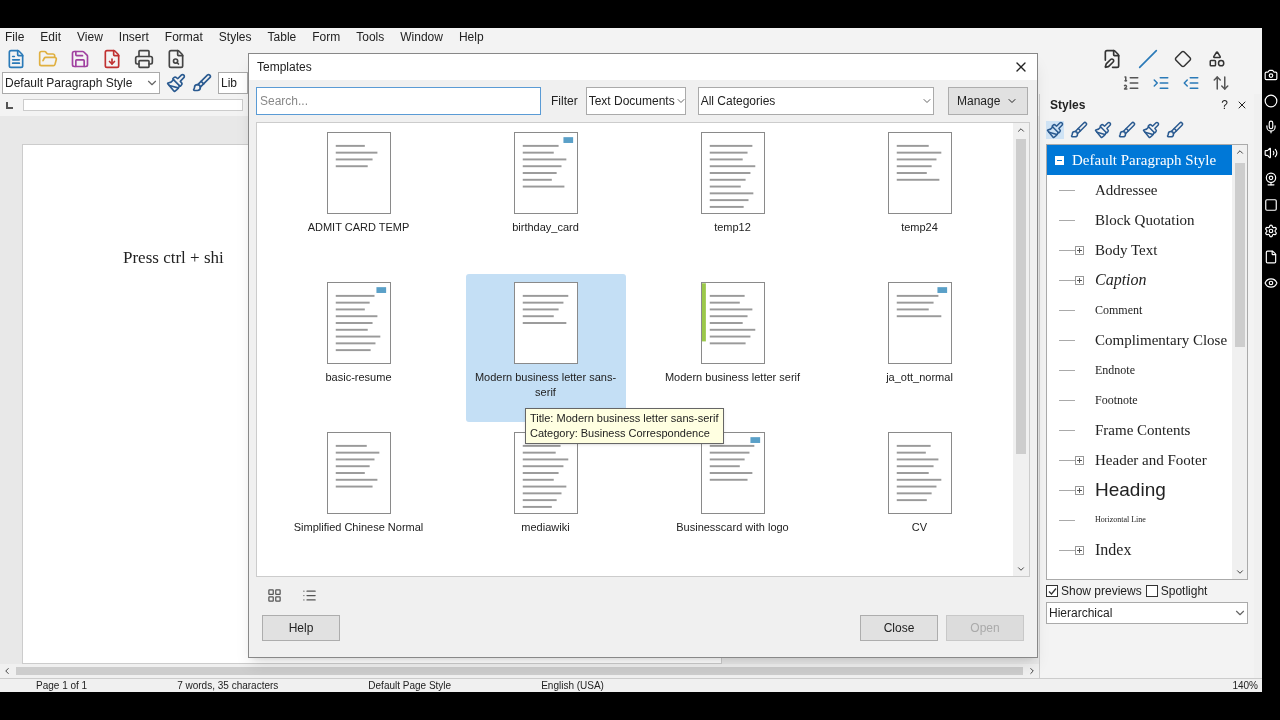  What do you see at coordinates (564, 101) in the screenshot?
I see `filter-label: Filter` at bounding box center [564, 101].